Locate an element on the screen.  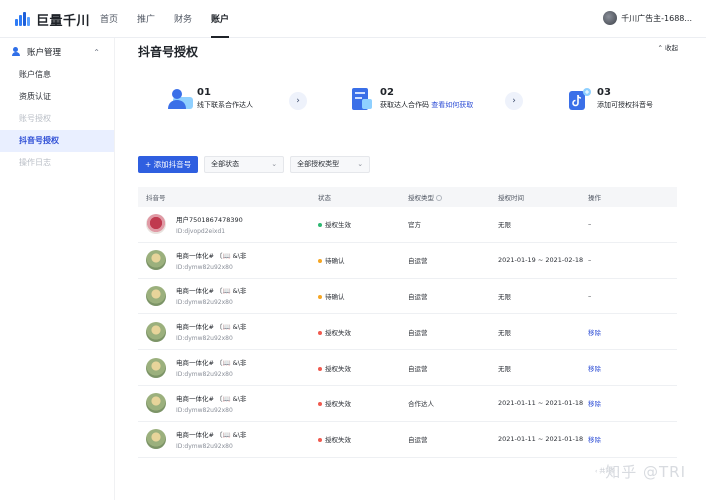
sidebar-item: 账户信息 is located at coordinates (57, 75).